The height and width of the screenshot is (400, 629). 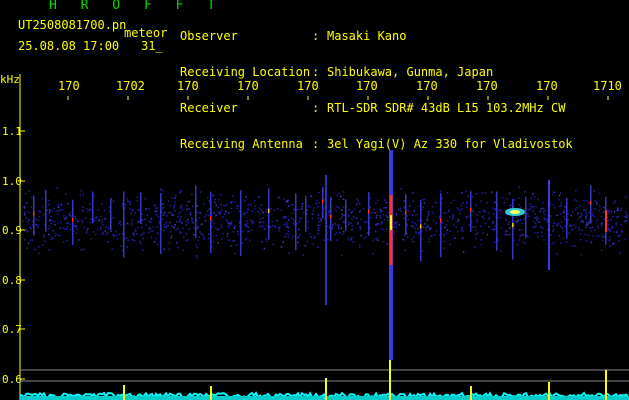 What do you see at coordinates (515, 212) in the screenshot?
I see `meteor-blob-core` at bounding box center [515, 212].